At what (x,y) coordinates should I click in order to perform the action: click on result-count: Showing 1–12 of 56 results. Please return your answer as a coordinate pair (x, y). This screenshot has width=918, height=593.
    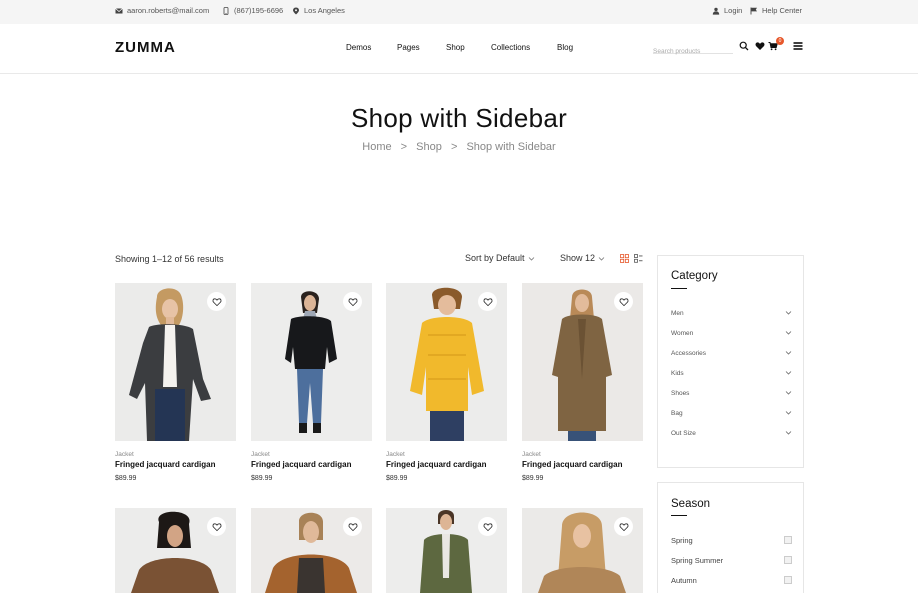
    Looking at the image, I should click on (169, 259).